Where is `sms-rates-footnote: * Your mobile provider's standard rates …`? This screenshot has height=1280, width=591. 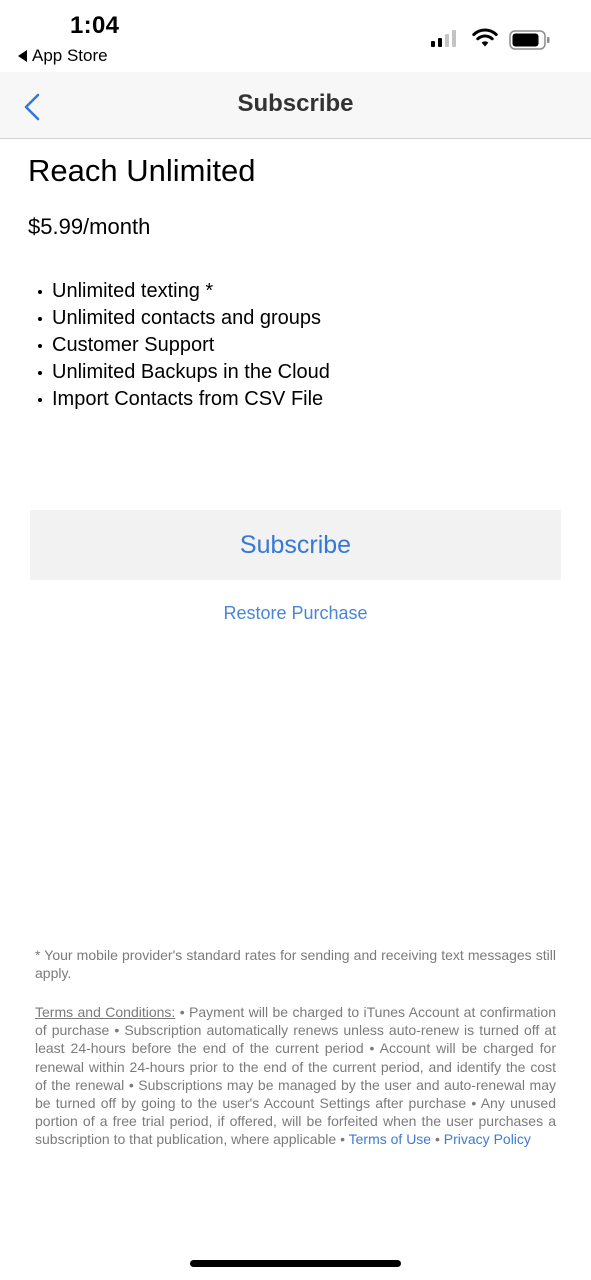
sms-rates-footnote: * Your mobile provider's standard rates … is located at coordinates (295, 964).